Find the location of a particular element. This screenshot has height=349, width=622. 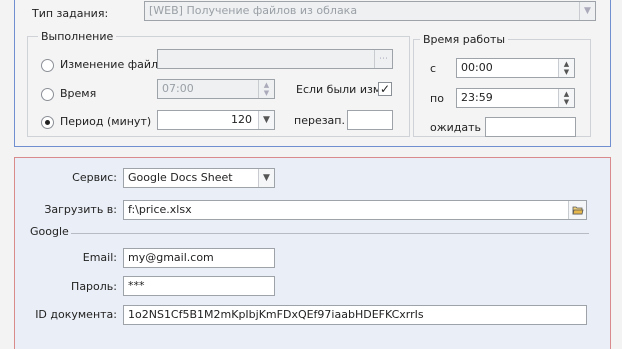

task-type-select: [WEB] Получение файлов из облака ▼ is located at coordinates (370, 11).